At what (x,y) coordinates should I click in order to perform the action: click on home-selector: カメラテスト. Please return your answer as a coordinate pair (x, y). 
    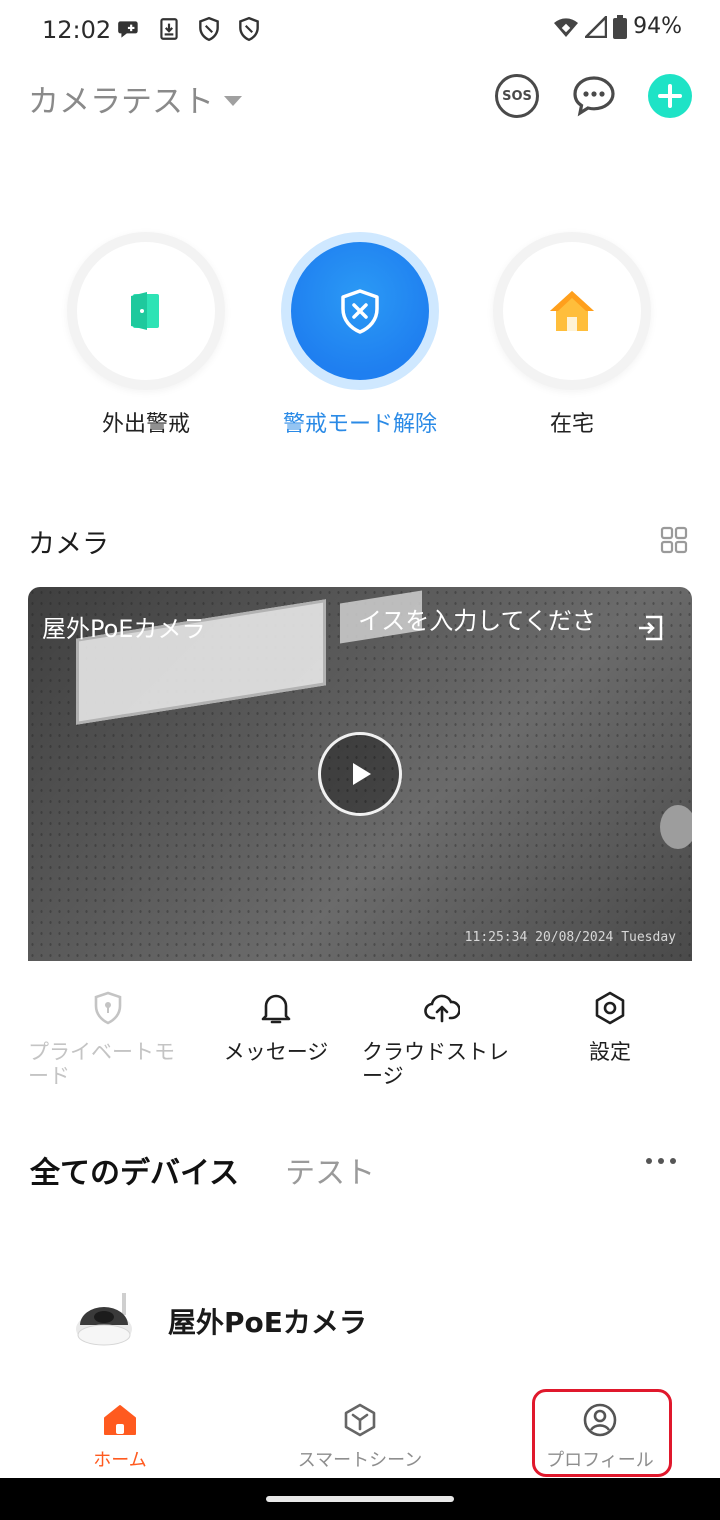
    Looking at the image, I should click on (135, 98).